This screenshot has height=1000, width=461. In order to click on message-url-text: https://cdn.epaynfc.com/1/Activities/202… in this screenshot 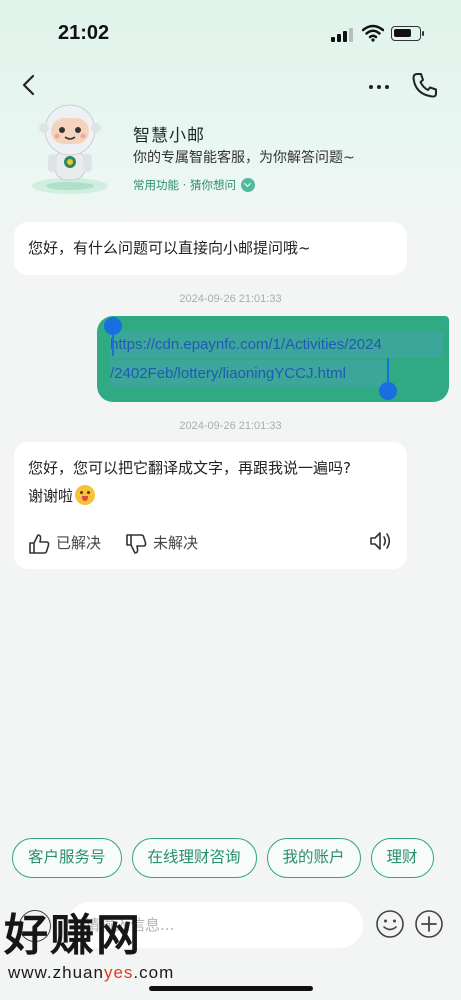, I will do `click(277, 359)`.